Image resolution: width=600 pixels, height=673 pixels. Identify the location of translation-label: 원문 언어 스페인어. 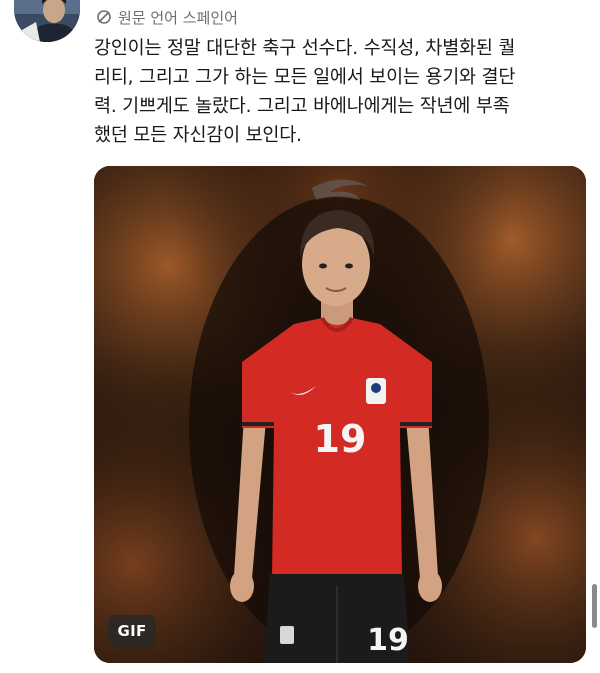
(178, 17).